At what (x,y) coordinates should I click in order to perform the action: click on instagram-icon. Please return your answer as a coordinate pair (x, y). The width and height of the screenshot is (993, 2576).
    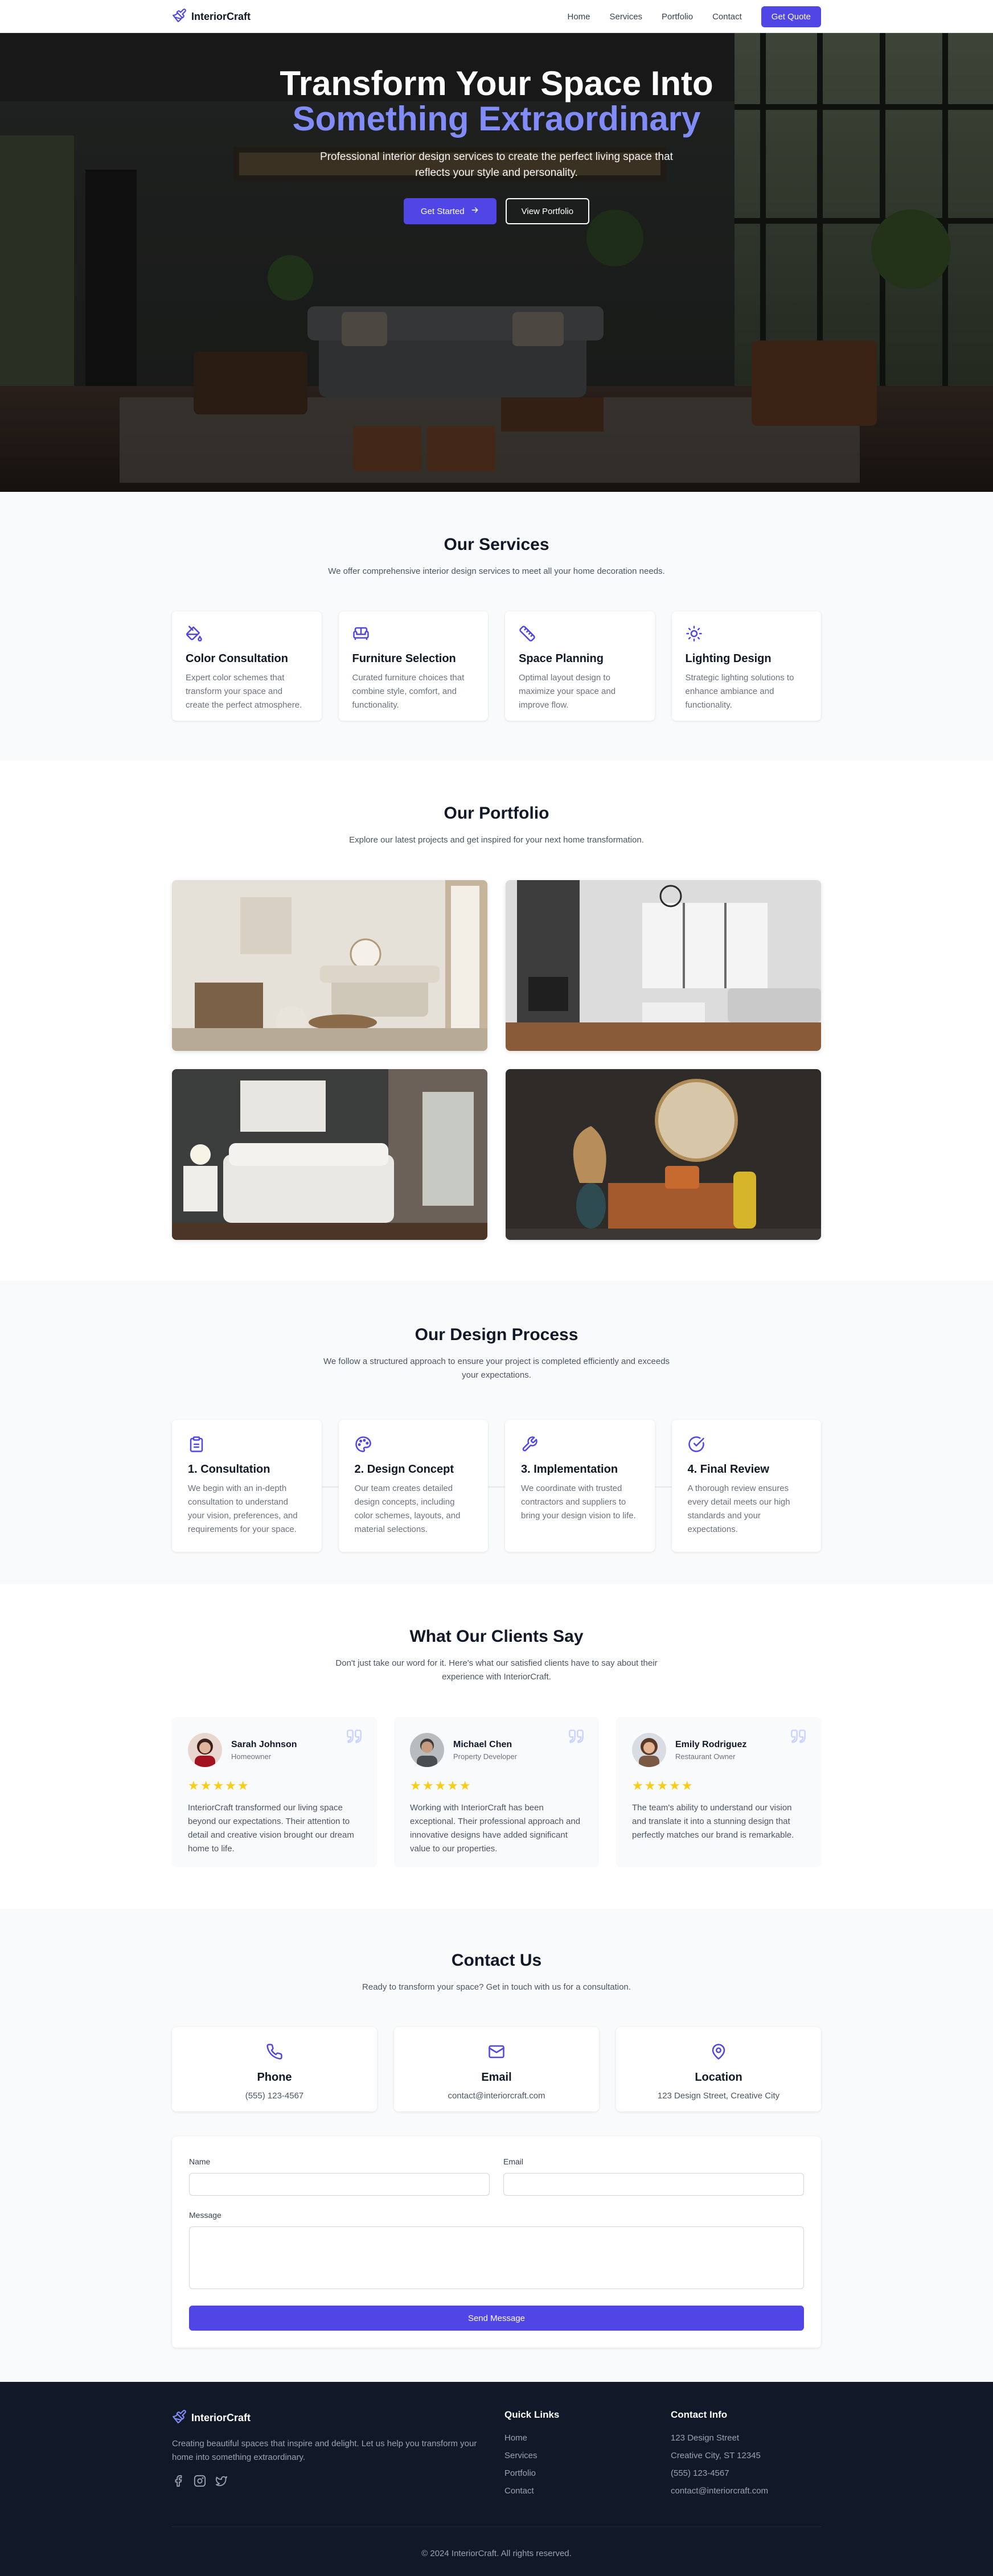
    Looking at the image, I should click on (200, 2482).